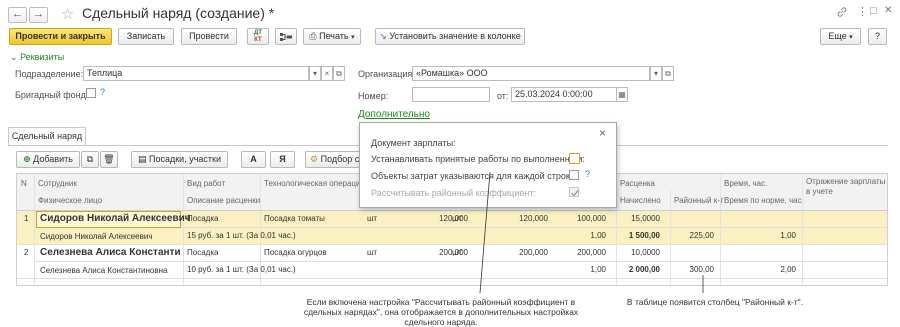  What do you see at coordinates (591, 232) in the screenshot?
I see `callout-lines` at bounding box center [591, 232].